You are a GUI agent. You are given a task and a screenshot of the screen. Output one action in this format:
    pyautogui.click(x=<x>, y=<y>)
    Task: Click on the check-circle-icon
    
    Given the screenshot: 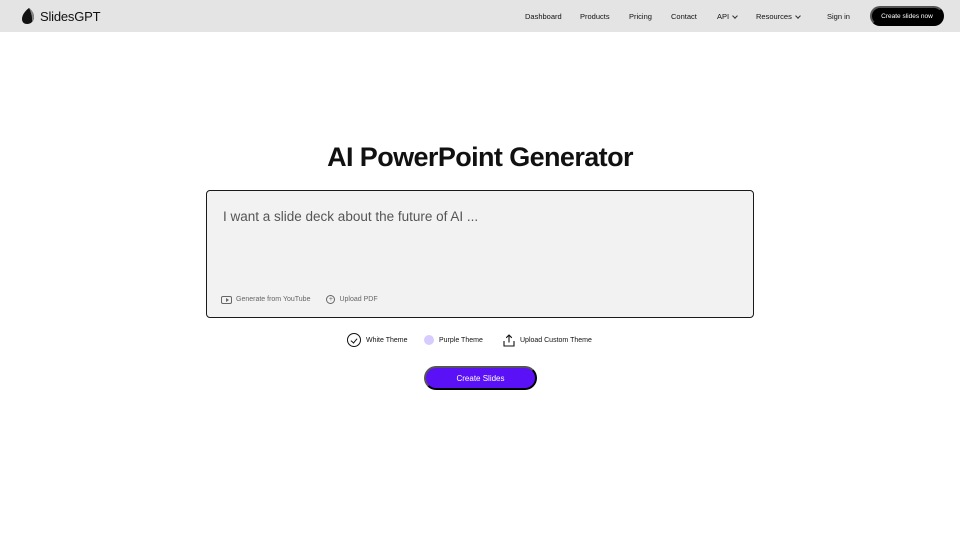 What is the action you would take?
    pyautogui.click(x=354, y=340)
    